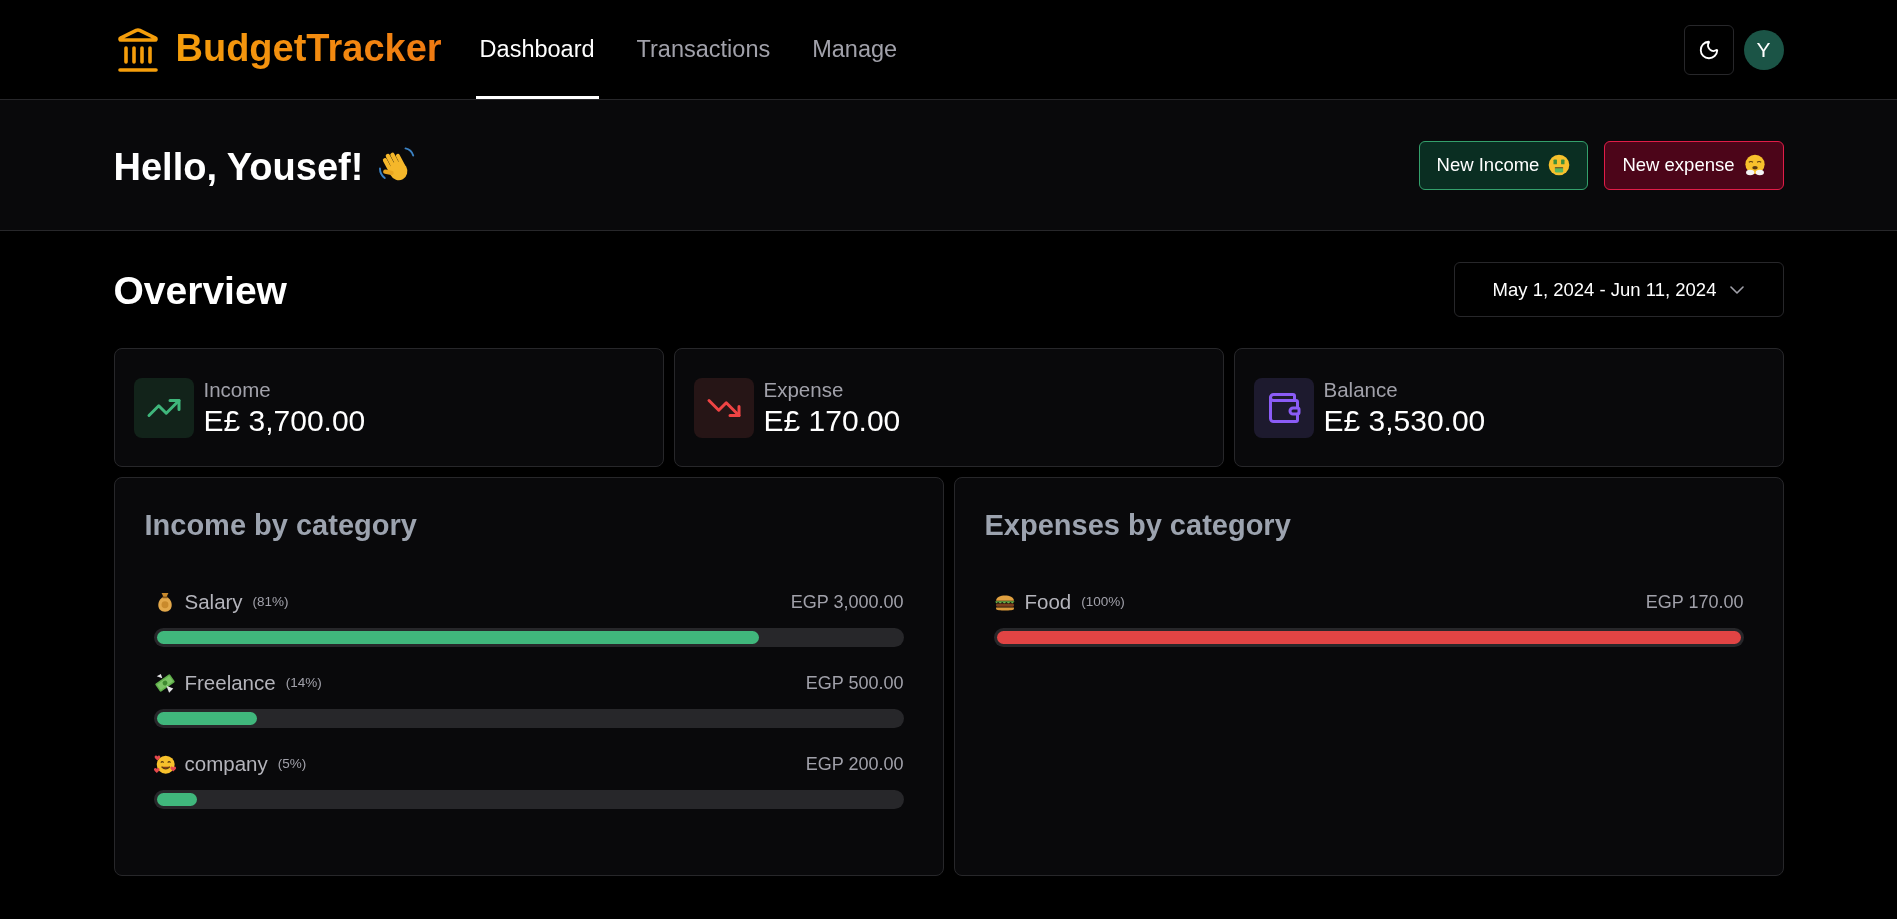  I want to click on nav-tab: Manage, so click(855, 49).